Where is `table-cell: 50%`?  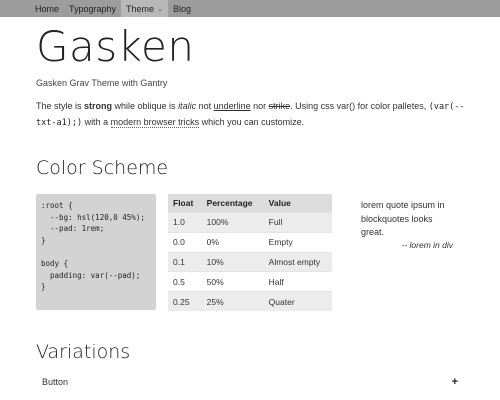
table-cell: 50% is located at coordinates (232, 281).